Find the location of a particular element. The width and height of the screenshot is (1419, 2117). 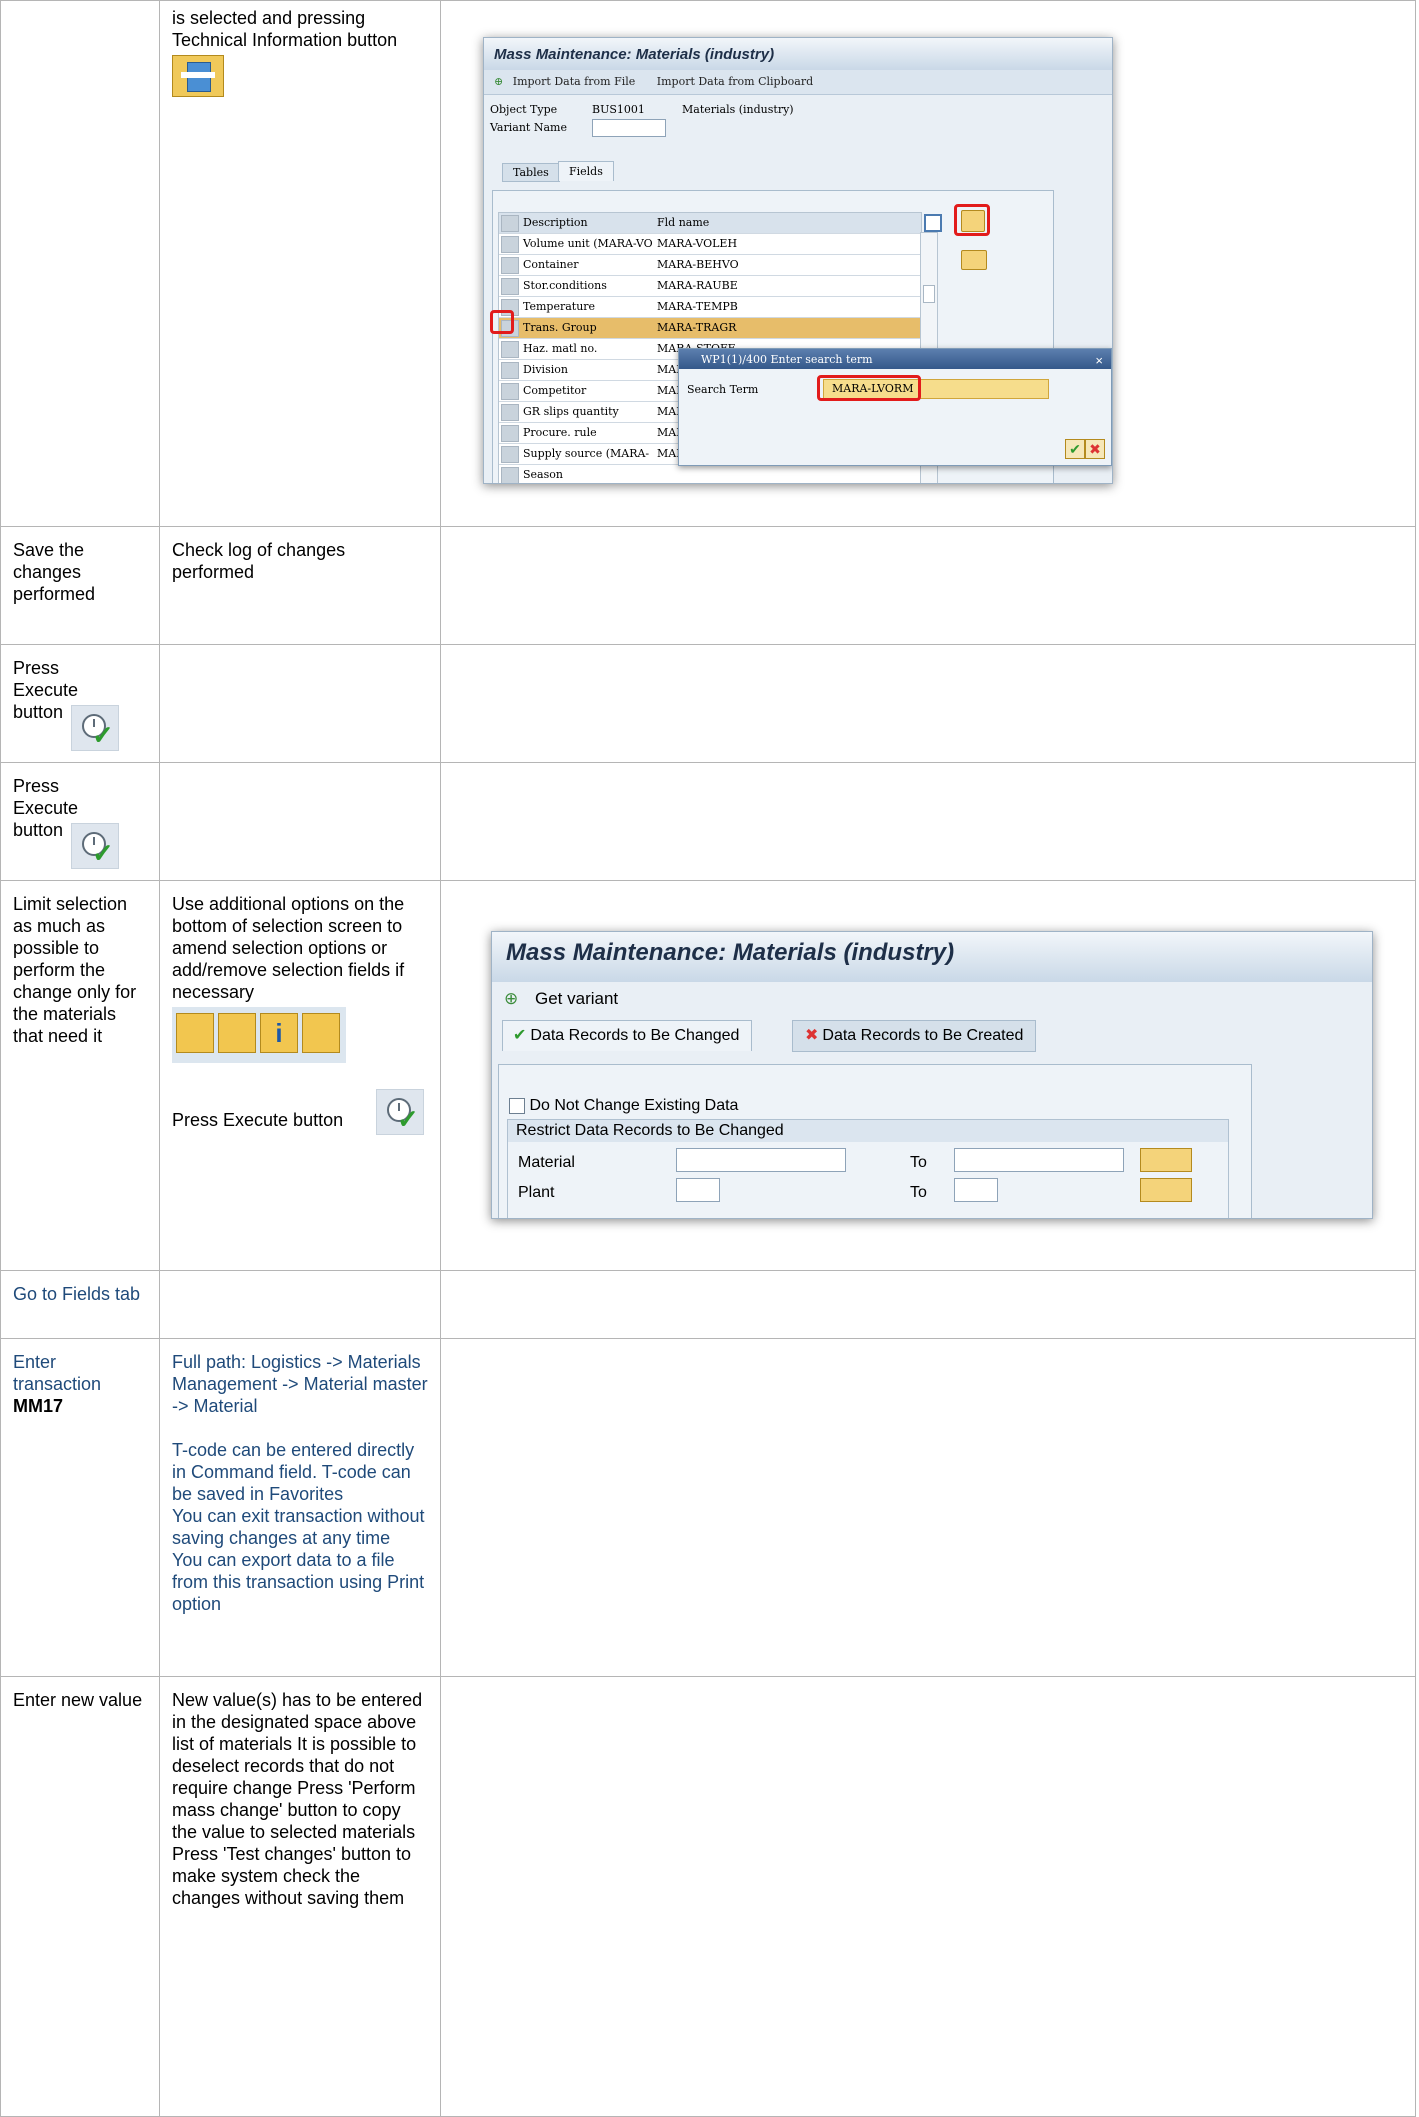

find-next-button is located at coordinates (974, 260).